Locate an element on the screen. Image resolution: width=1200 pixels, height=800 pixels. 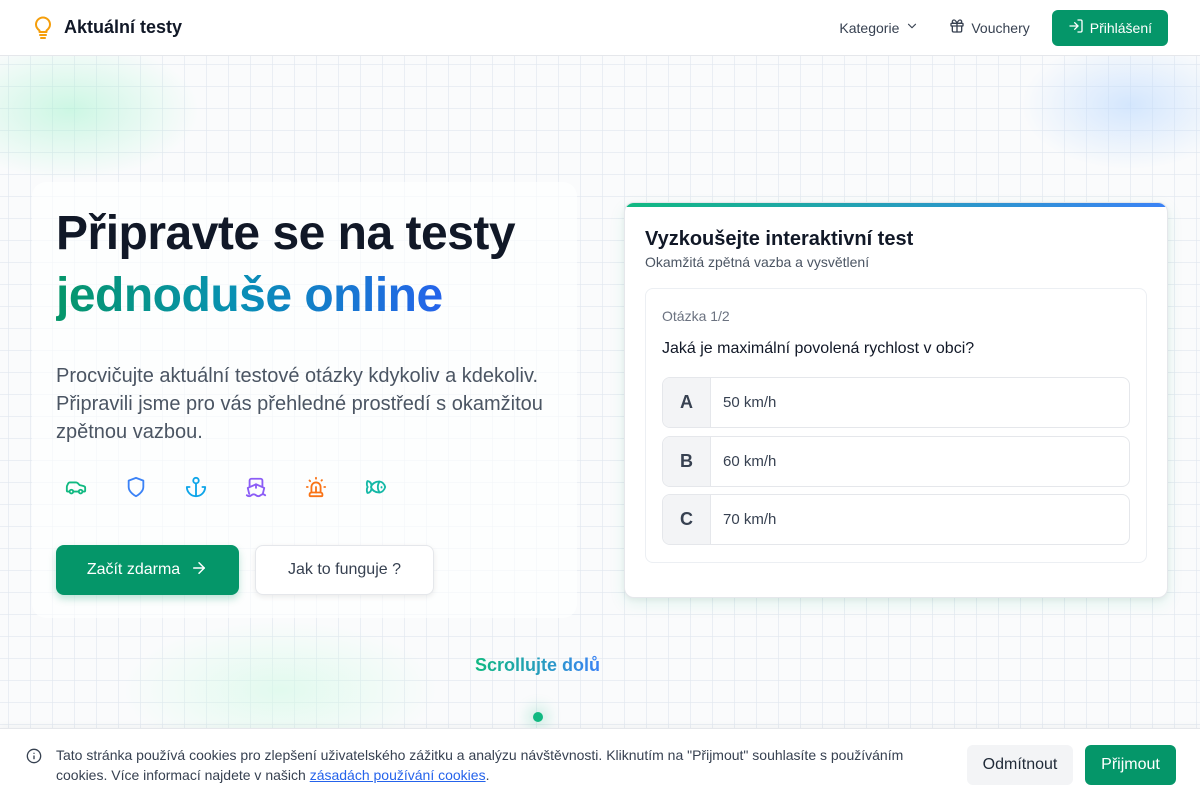
cookie-text-end: . is located at coordinates (487, 775).